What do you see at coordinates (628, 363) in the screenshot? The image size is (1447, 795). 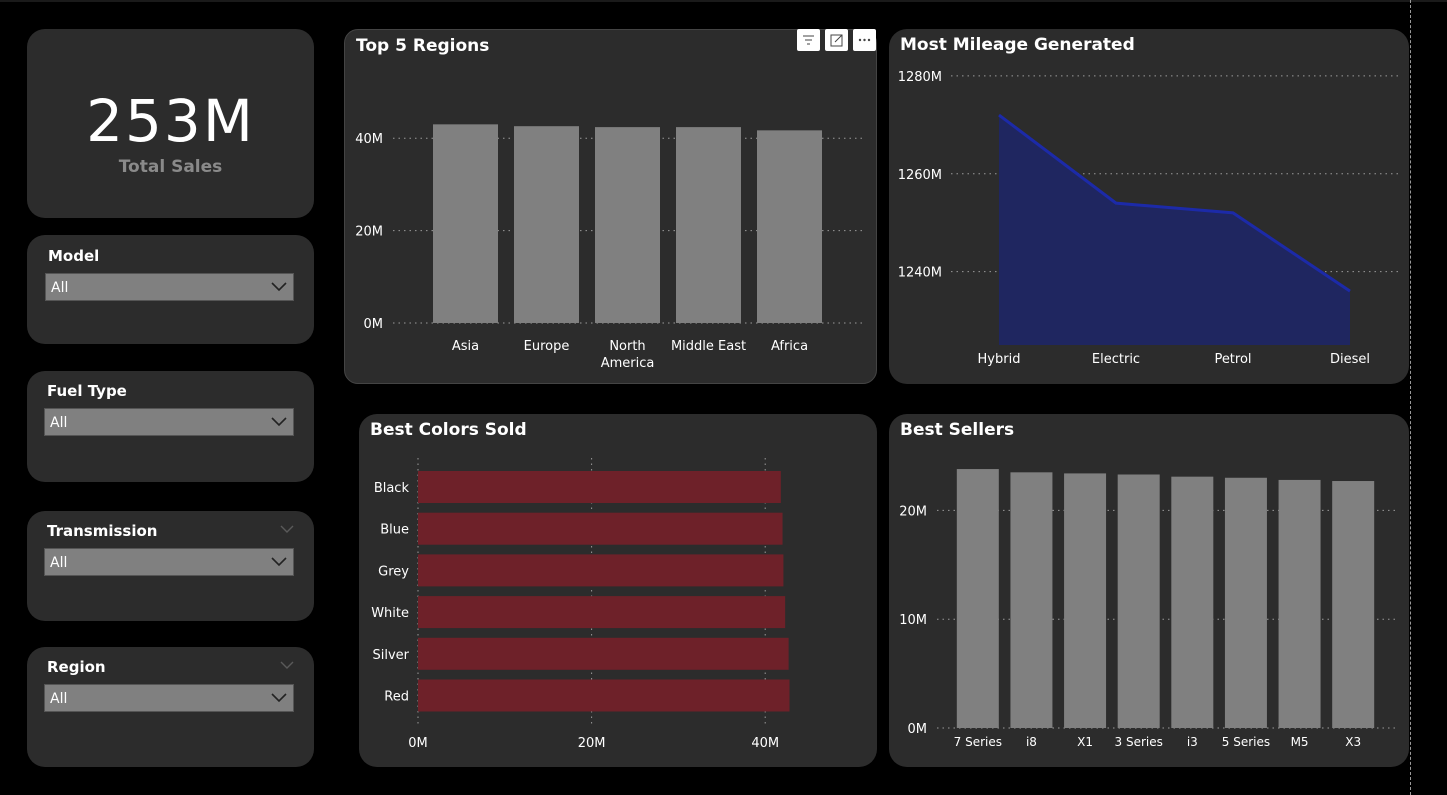 I see `x-tick-label: America` at bounding box center [628, 363].